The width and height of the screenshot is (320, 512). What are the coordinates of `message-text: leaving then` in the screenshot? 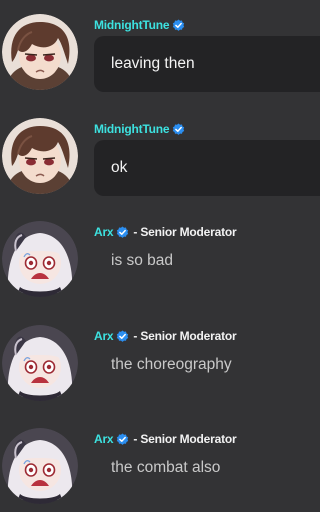 It's located at (153, 63).